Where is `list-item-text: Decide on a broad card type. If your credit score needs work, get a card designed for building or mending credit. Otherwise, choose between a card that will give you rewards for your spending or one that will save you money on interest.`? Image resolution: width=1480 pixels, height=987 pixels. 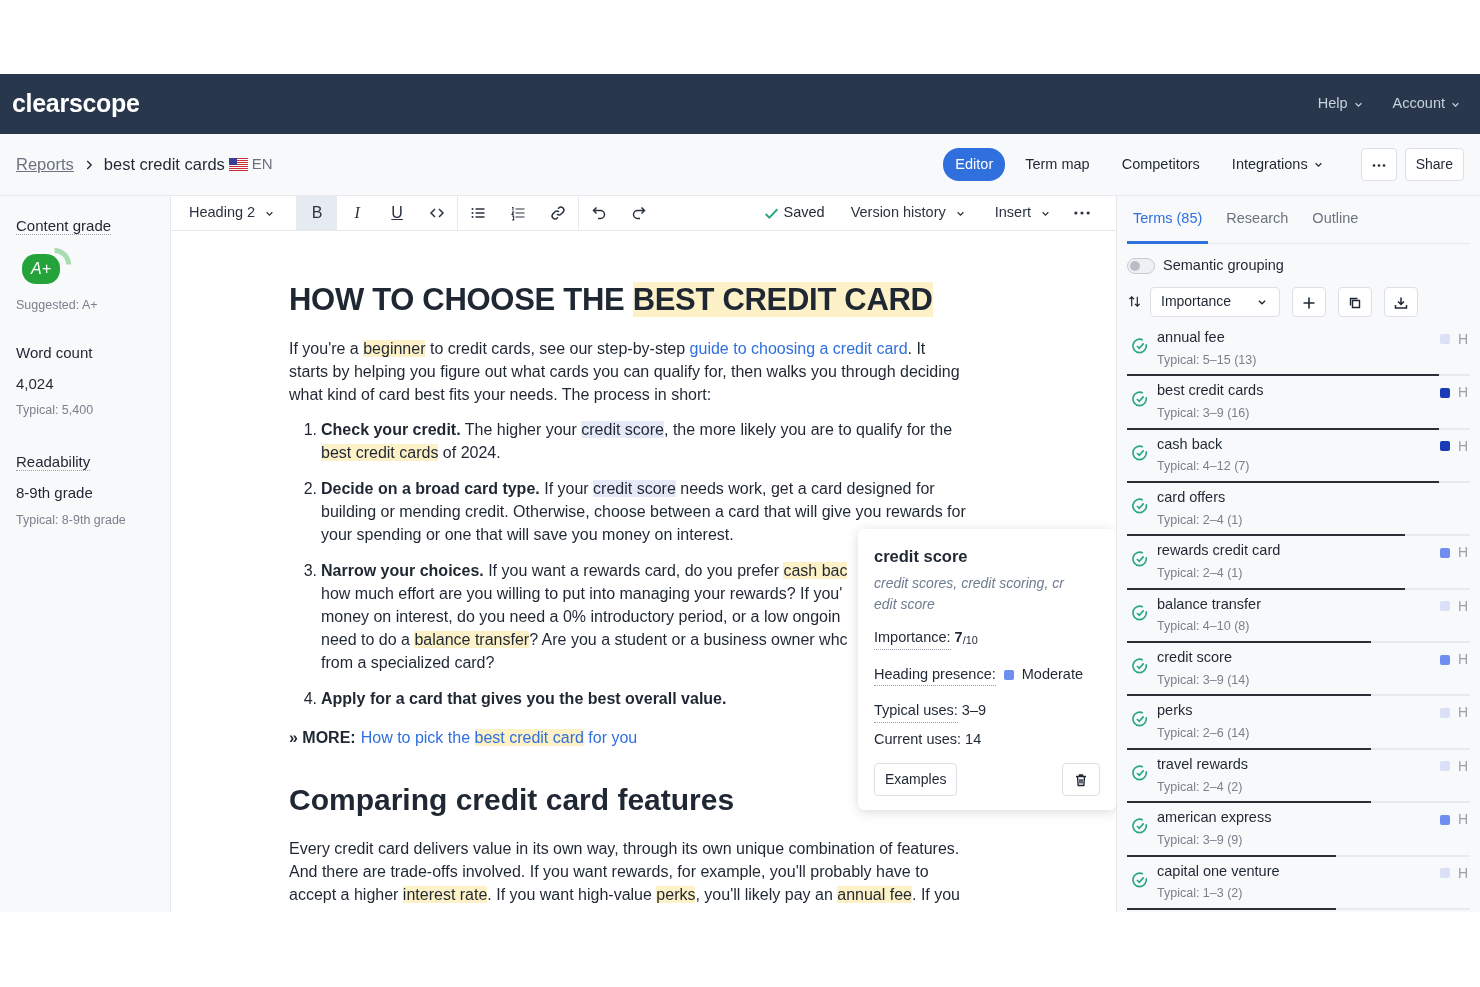
list-item-text: Decide on a broad card type. If your credit score needs work, get a card designed for building or mending credit. Otherwise, choose between a card that will give you rewards for your spending or one that will save you money on interest. is located at coordinates (643, 512).